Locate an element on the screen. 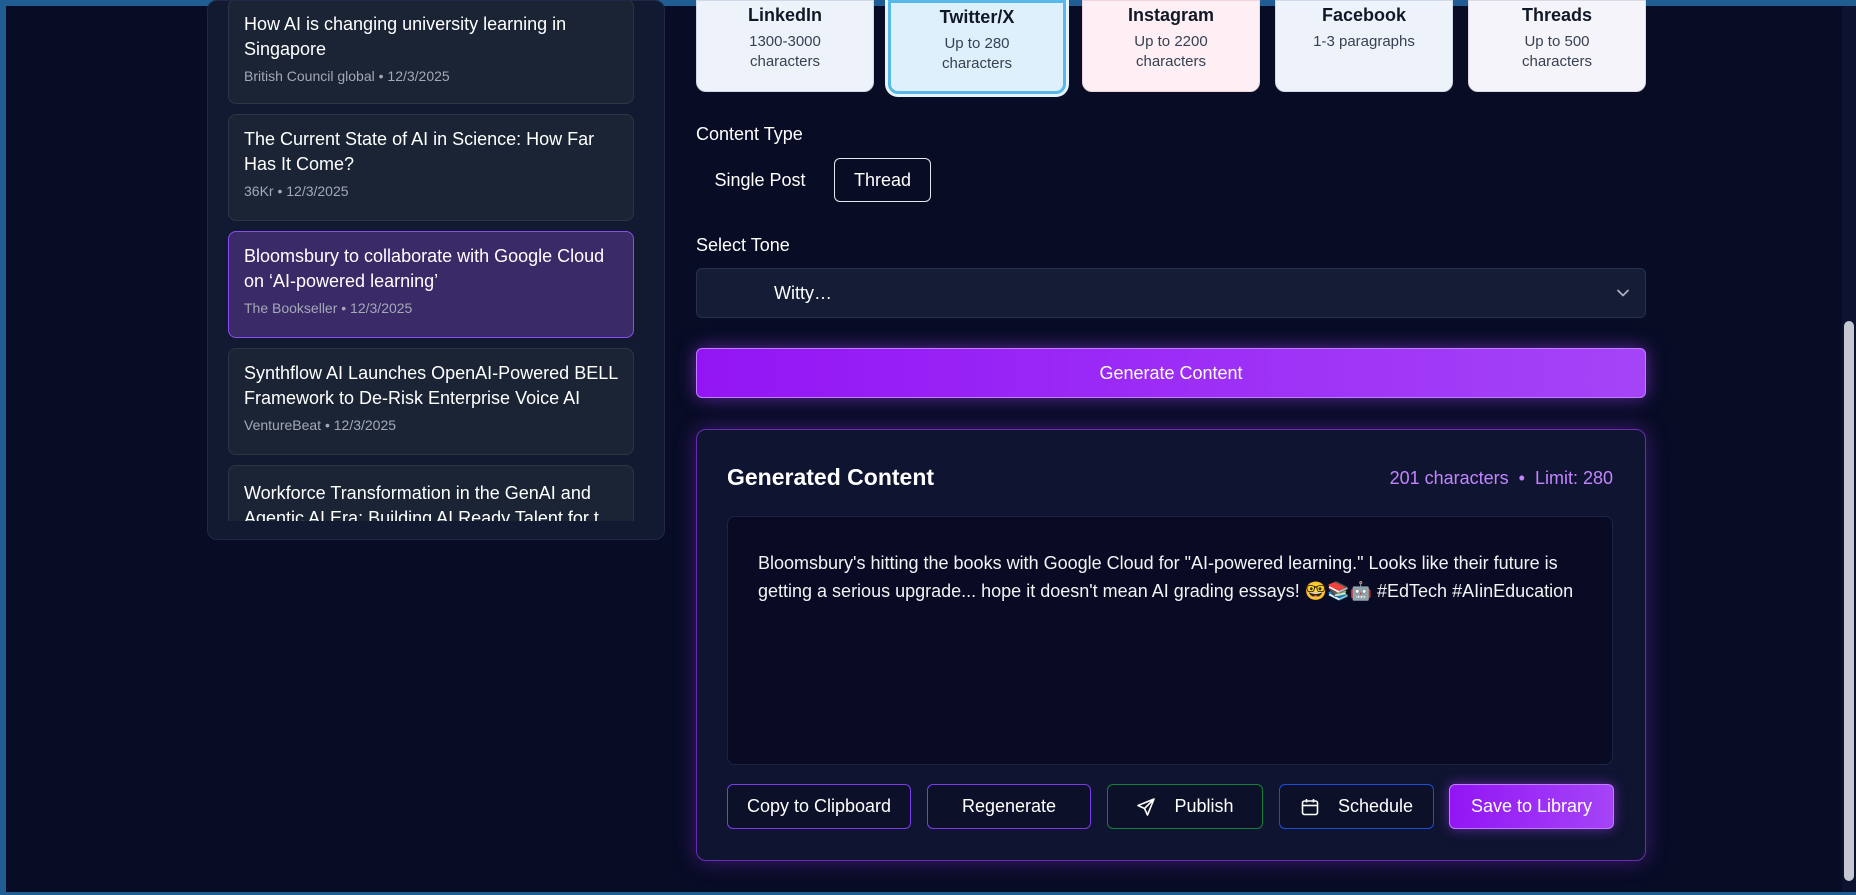 Image resolution: width=1856 pixels, height=895 pixels. news-item-meta: 36Kr • 12/3/2025 is located at coordinates (296, 191).